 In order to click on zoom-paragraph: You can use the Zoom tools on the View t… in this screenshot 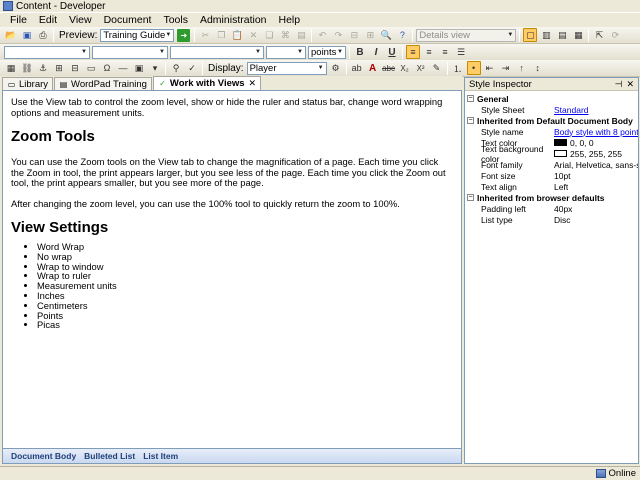, I will do `click(228, 172)`.